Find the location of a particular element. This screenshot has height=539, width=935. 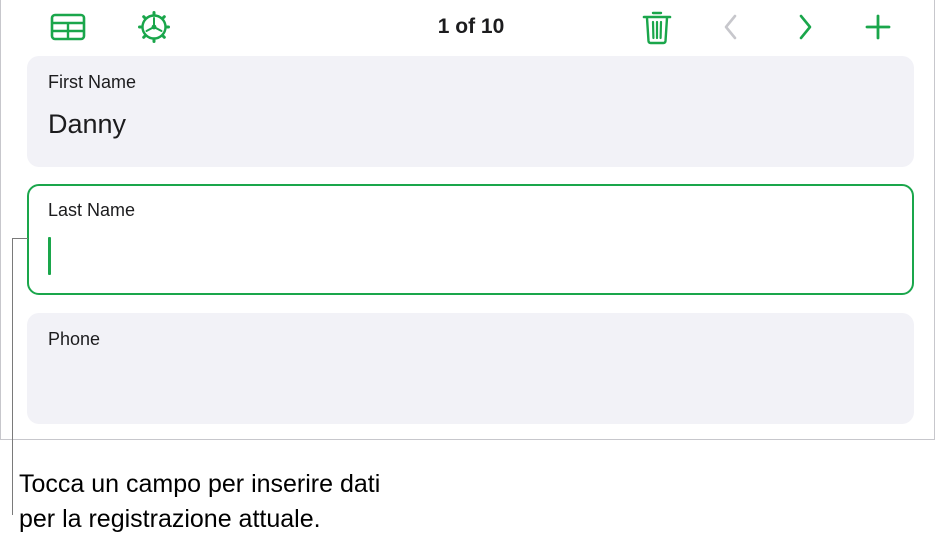

callout-line: Tocca un campo per inserire dati is located at coordinates (200, 484).